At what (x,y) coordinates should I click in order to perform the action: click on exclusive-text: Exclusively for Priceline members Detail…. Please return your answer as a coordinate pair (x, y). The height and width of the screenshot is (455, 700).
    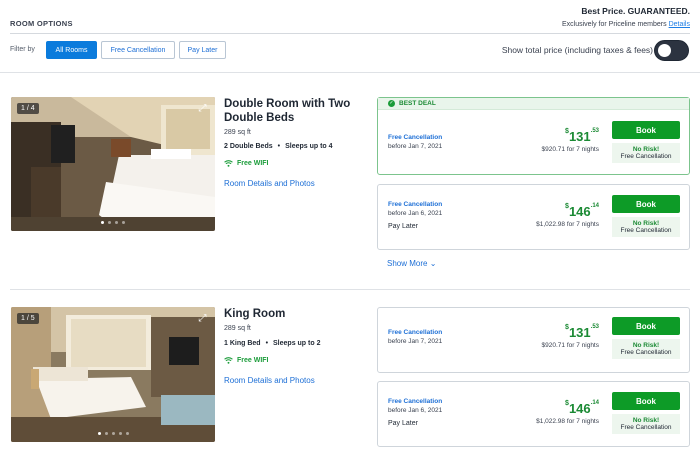
    Looking at the image, I should click on (626, 24).